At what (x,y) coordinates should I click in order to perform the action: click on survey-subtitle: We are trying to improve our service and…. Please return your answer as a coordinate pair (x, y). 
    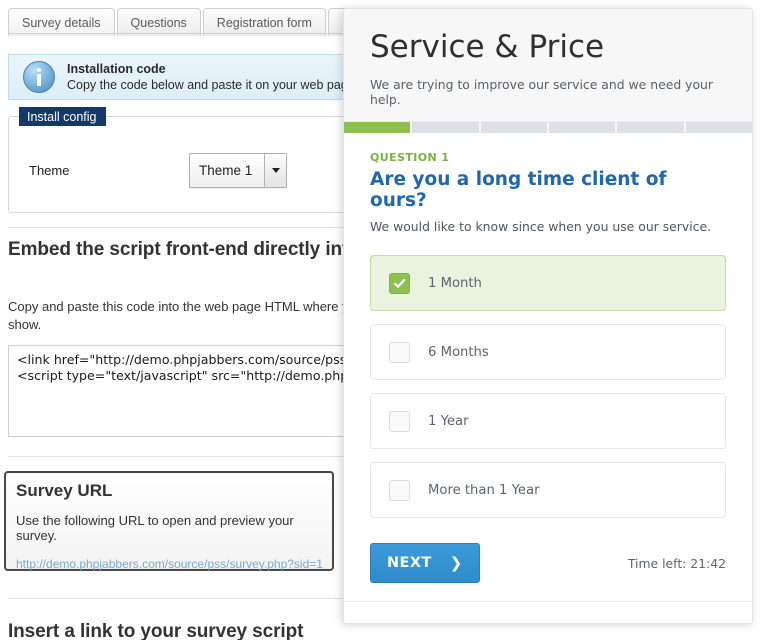
    Looking at the image, I should click on (541, 91).